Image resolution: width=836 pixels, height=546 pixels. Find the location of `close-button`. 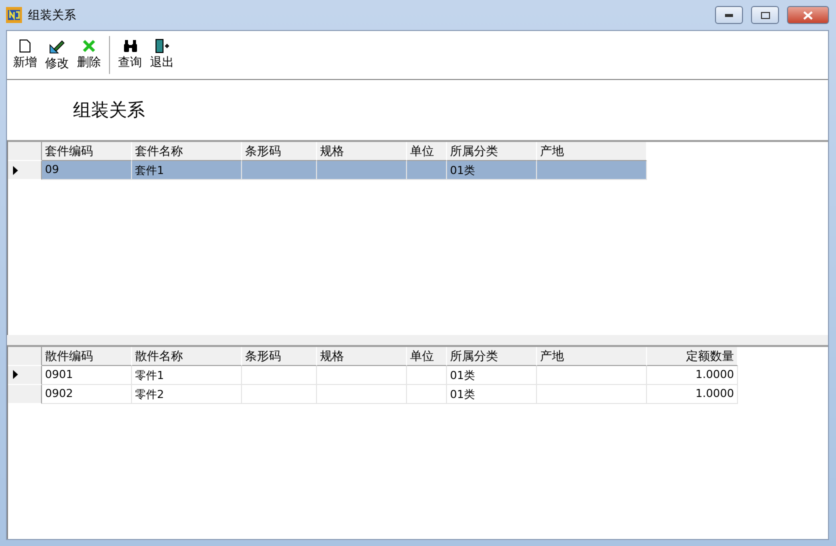

close-button is located at coordinates (808, 15).